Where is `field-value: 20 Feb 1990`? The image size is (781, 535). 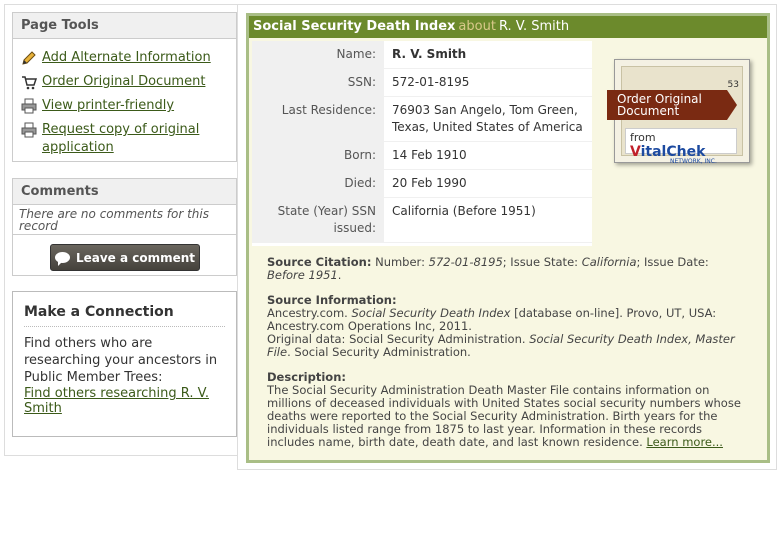 field-value: 20 Feb 1990 is located at coordinates (488, 183).